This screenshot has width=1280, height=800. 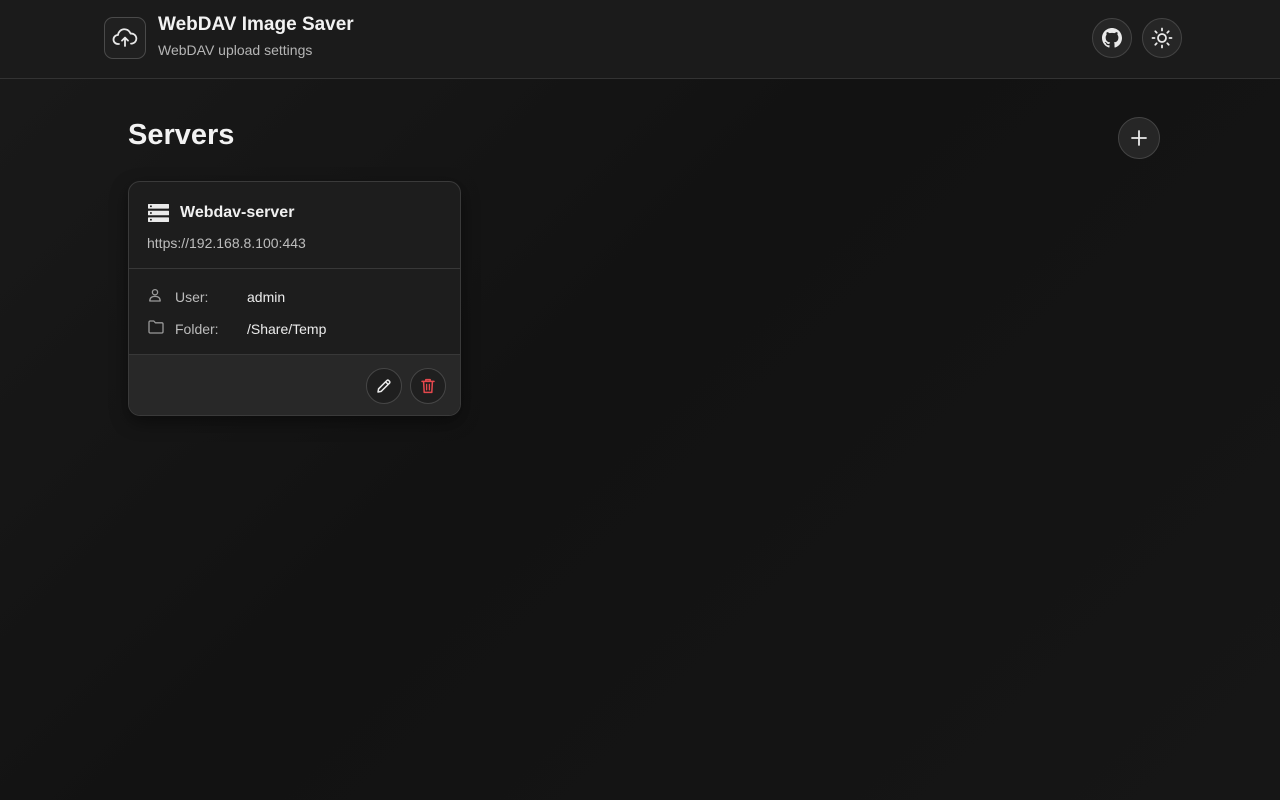 I want to click on pencil-icon, so click(x=384, y=386).